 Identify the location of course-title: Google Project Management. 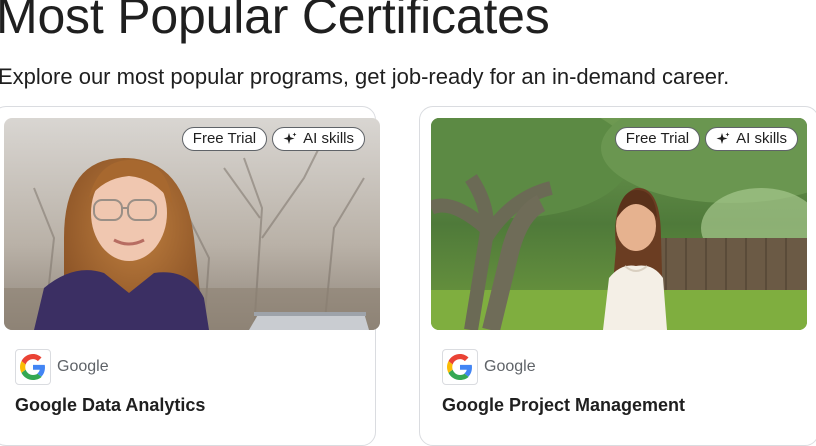
(563, 405).